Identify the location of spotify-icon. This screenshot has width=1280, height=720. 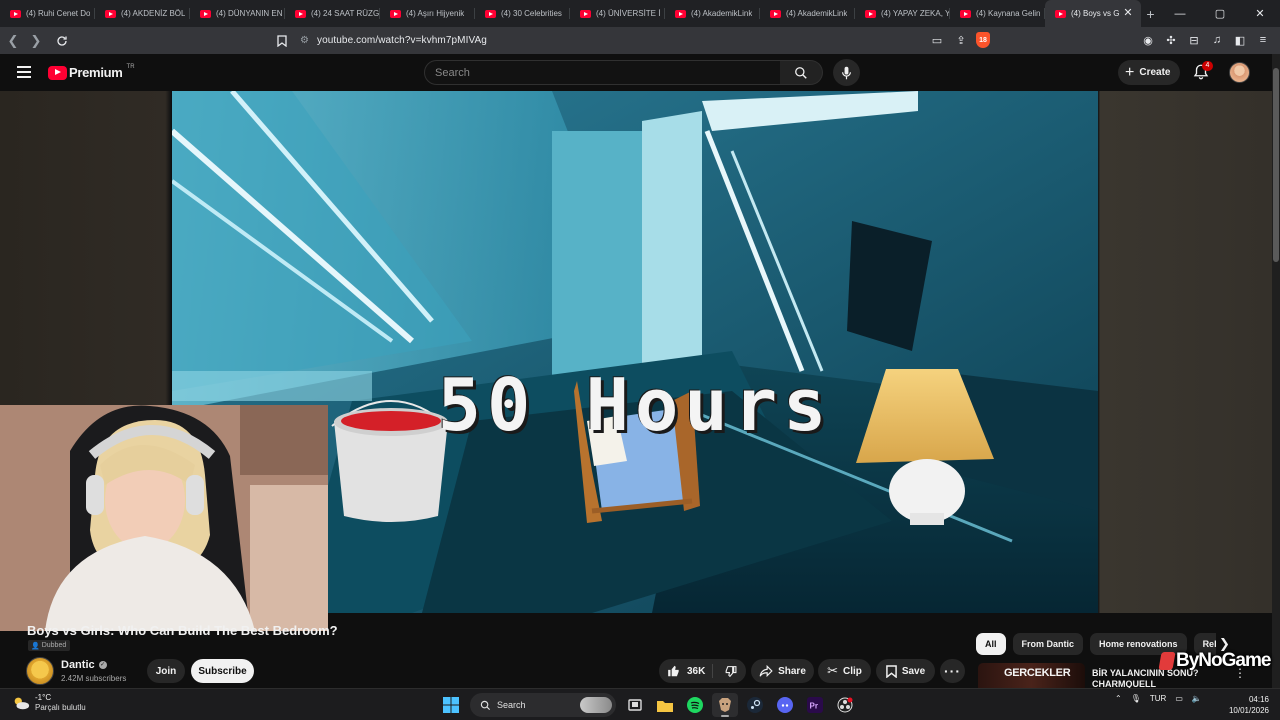
(695, 705).